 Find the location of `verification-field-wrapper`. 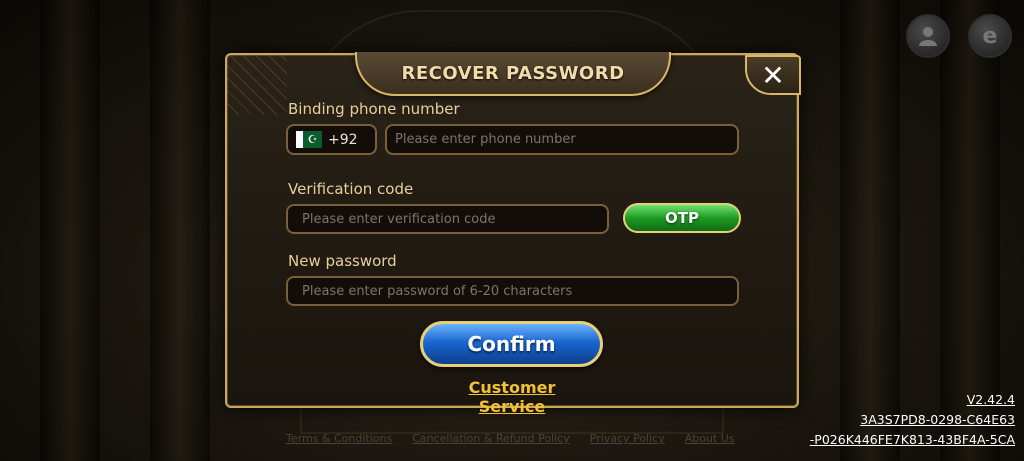

verification-field-wrapper is located at coordinates (447, 219).